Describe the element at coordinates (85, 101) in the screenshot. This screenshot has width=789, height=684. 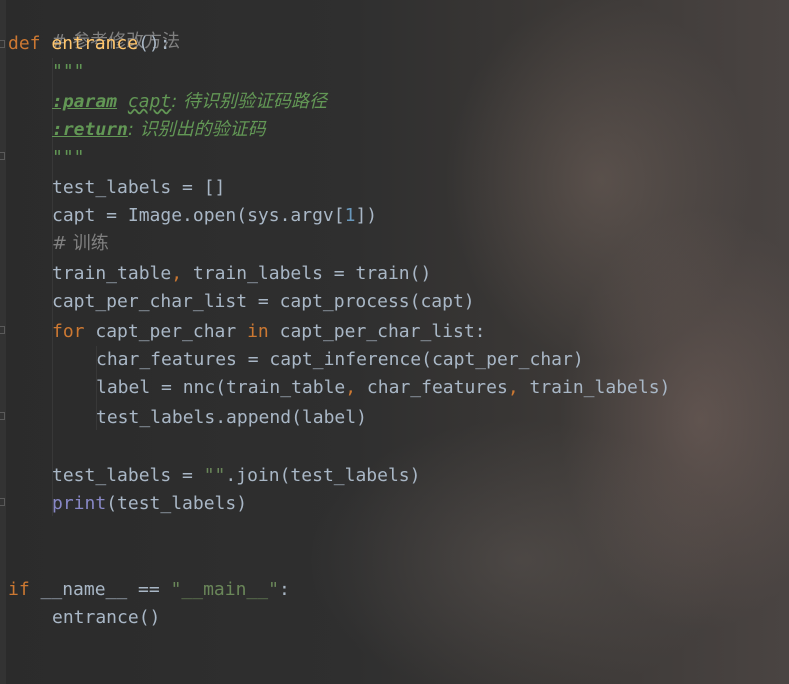
I see `docstring-tag: :param` at that location.